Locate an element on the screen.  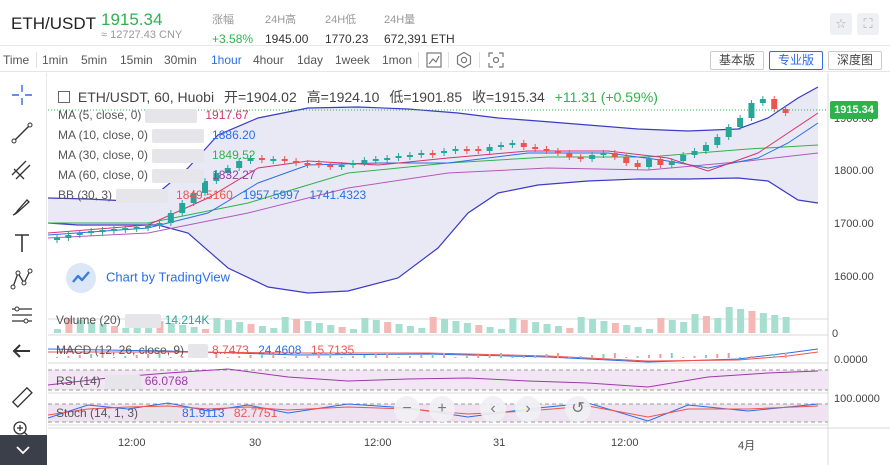
zoom-in-button: + is located at coordinates (442, 409).